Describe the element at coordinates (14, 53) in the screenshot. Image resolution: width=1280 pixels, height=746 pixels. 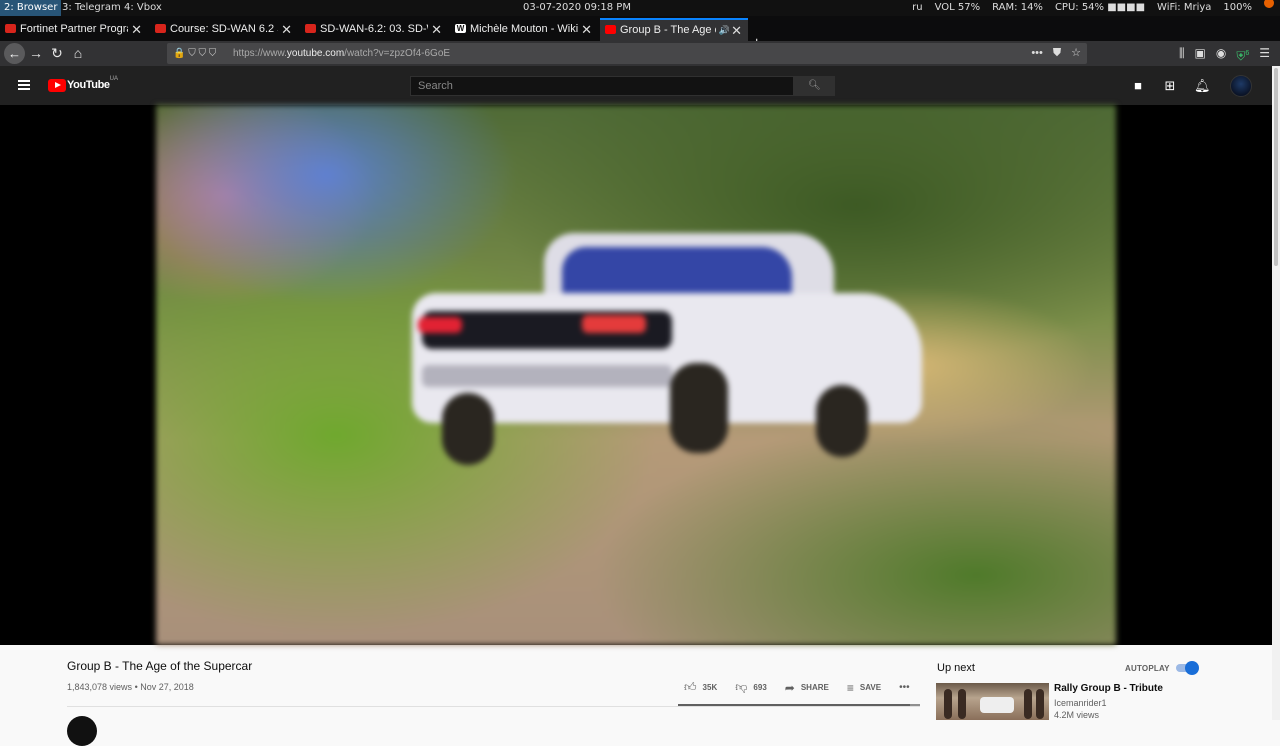
I see `back-button: ←` at that location.